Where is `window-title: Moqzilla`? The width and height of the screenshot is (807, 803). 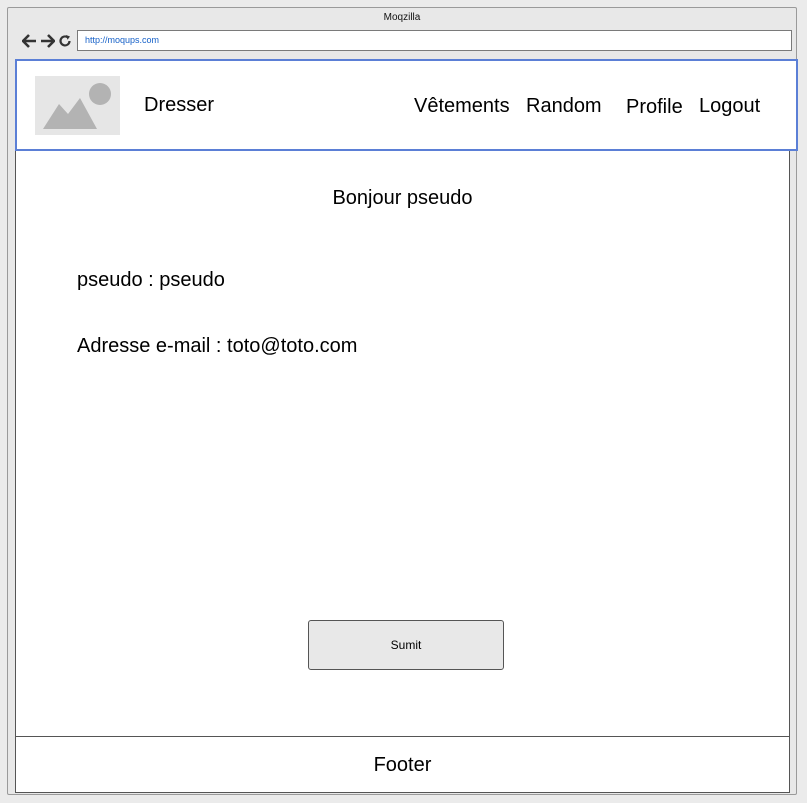 window-title: Moqzilla is located at coordinates (402, 17).